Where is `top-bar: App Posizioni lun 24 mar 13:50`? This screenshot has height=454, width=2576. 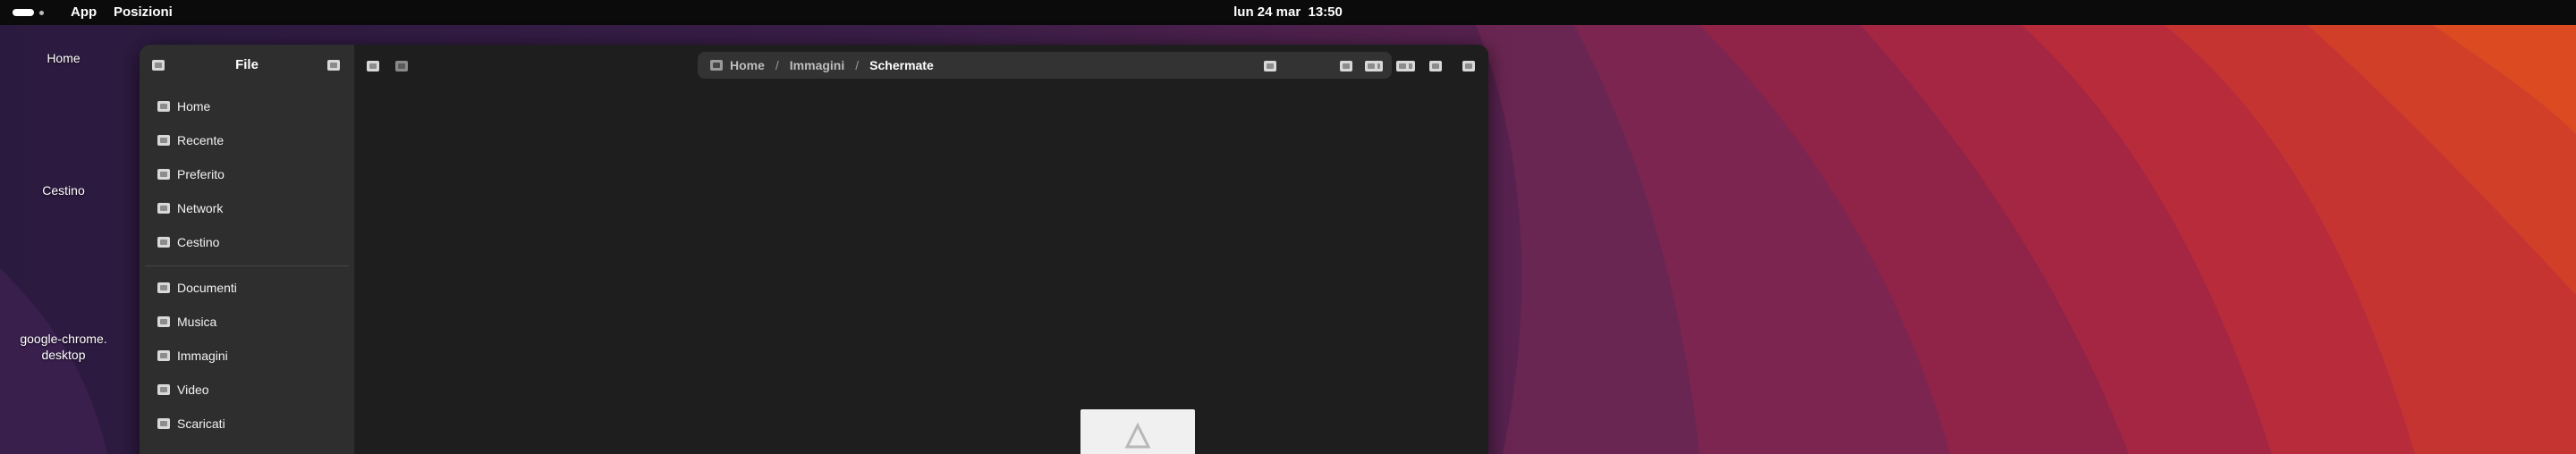
top-bar: App Posizioni lun 24 mar 13:50 is located at coordinates (1288, 12).